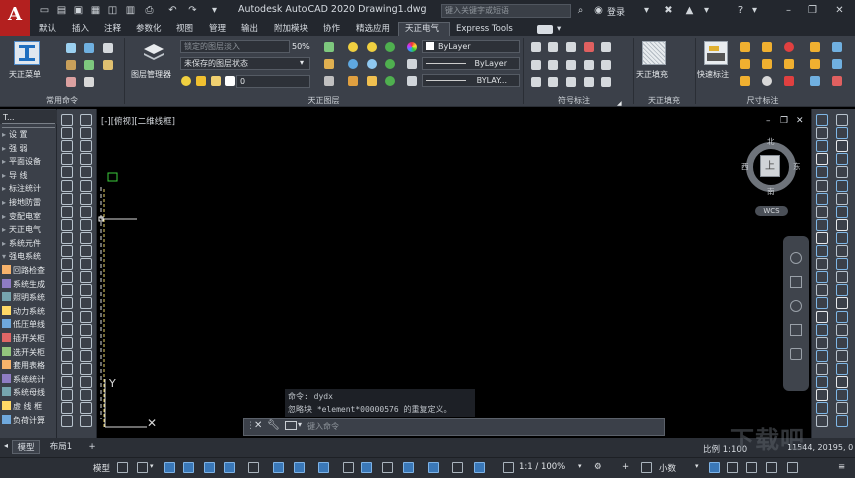 The width and height of the screenshot is (855, 478). What do you see at coordinates (329, 64) in the screenshot?
I see `layer-previous-icon` at bounding box center [329, 64].